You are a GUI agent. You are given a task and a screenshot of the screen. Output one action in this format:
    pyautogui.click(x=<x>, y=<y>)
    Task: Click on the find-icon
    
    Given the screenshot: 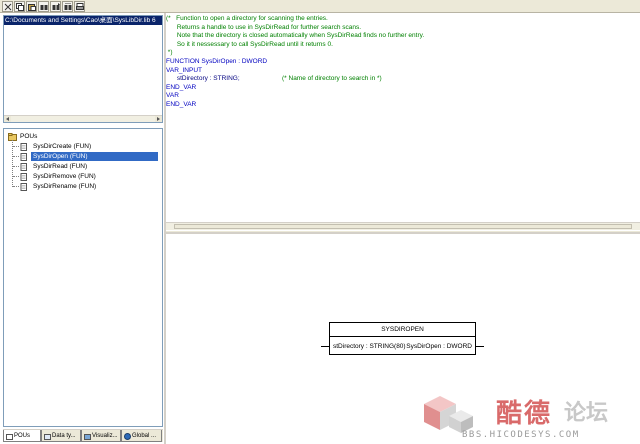 What is the action you would take?
    pyautogui.click(x=43, y=6)
    